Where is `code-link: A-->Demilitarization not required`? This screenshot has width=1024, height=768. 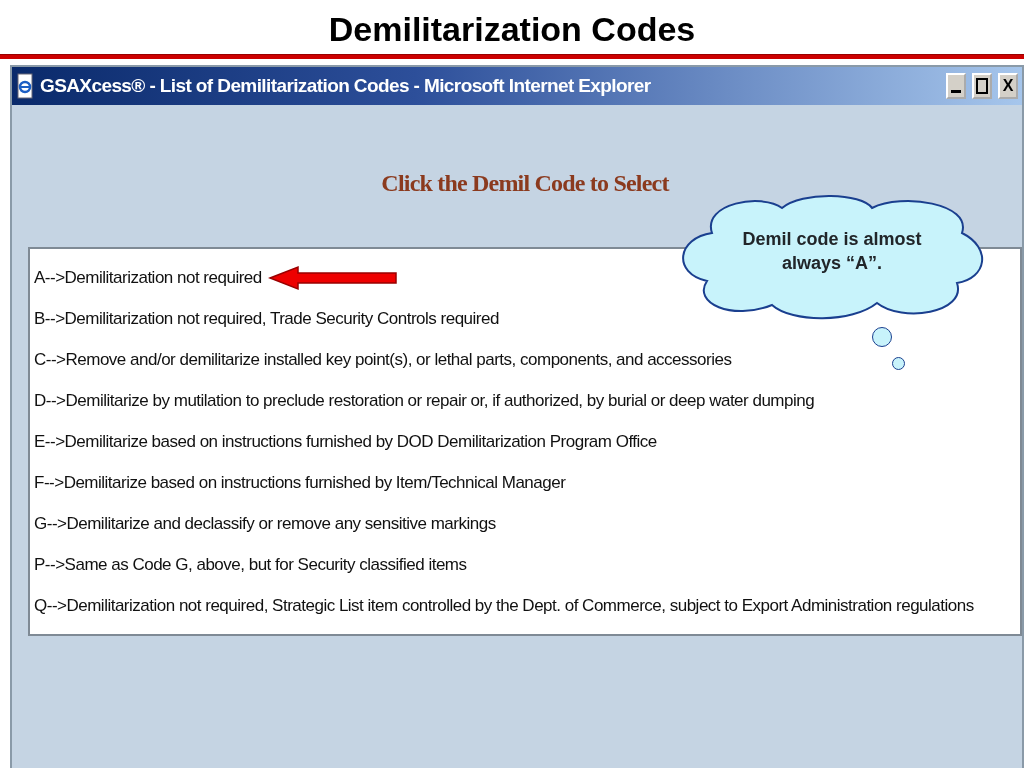 code-link: A-->Demilitarization not required is located at coordinates (148, 277).